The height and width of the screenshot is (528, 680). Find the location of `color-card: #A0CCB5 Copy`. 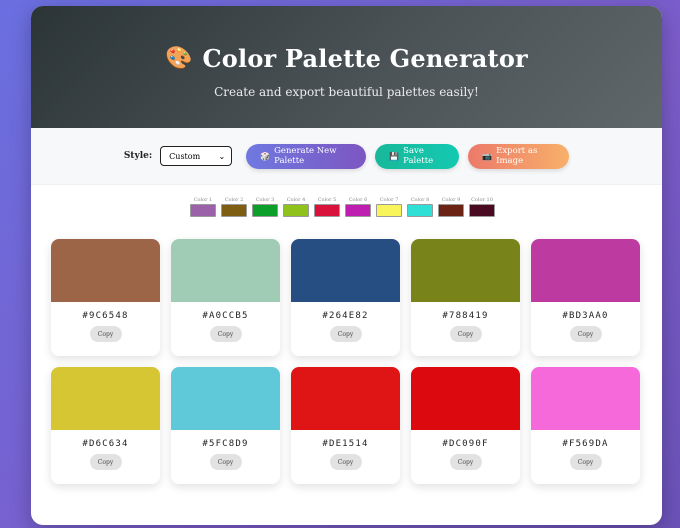

color-card: #A0CCB5 Copy is located at coordinates (225, 297).